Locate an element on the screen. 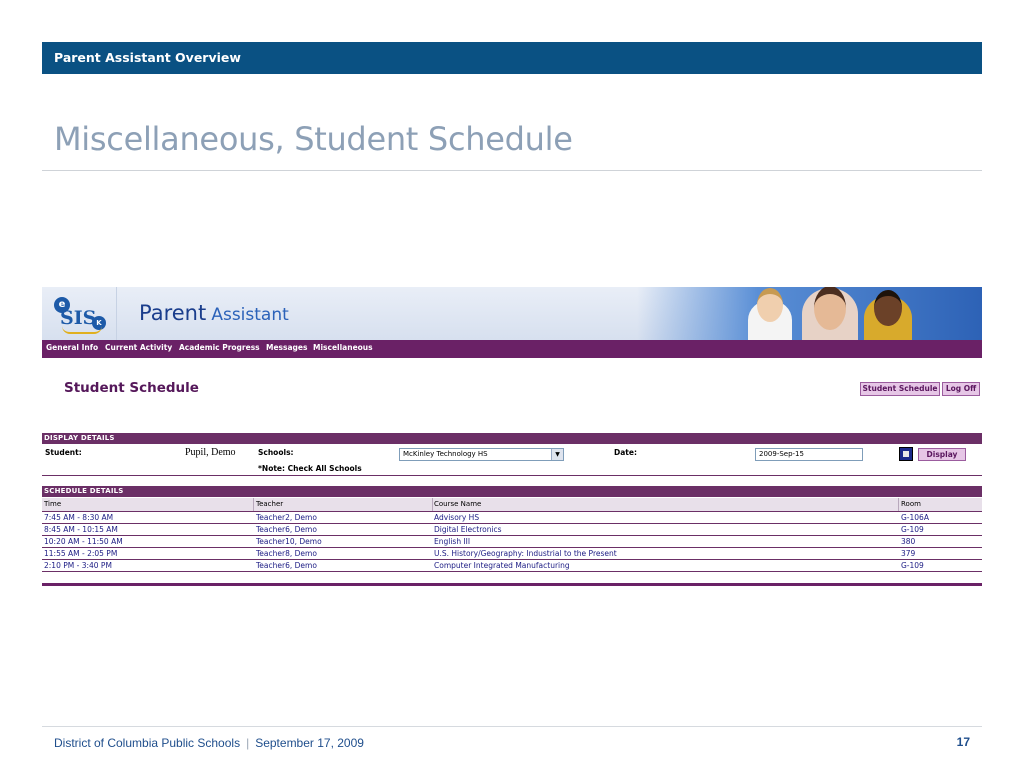 Image resolution: width=1024 pixels, height=768 pixels. slide-header-title: Parent Assistant Overview is located at coordinates (147, 57).